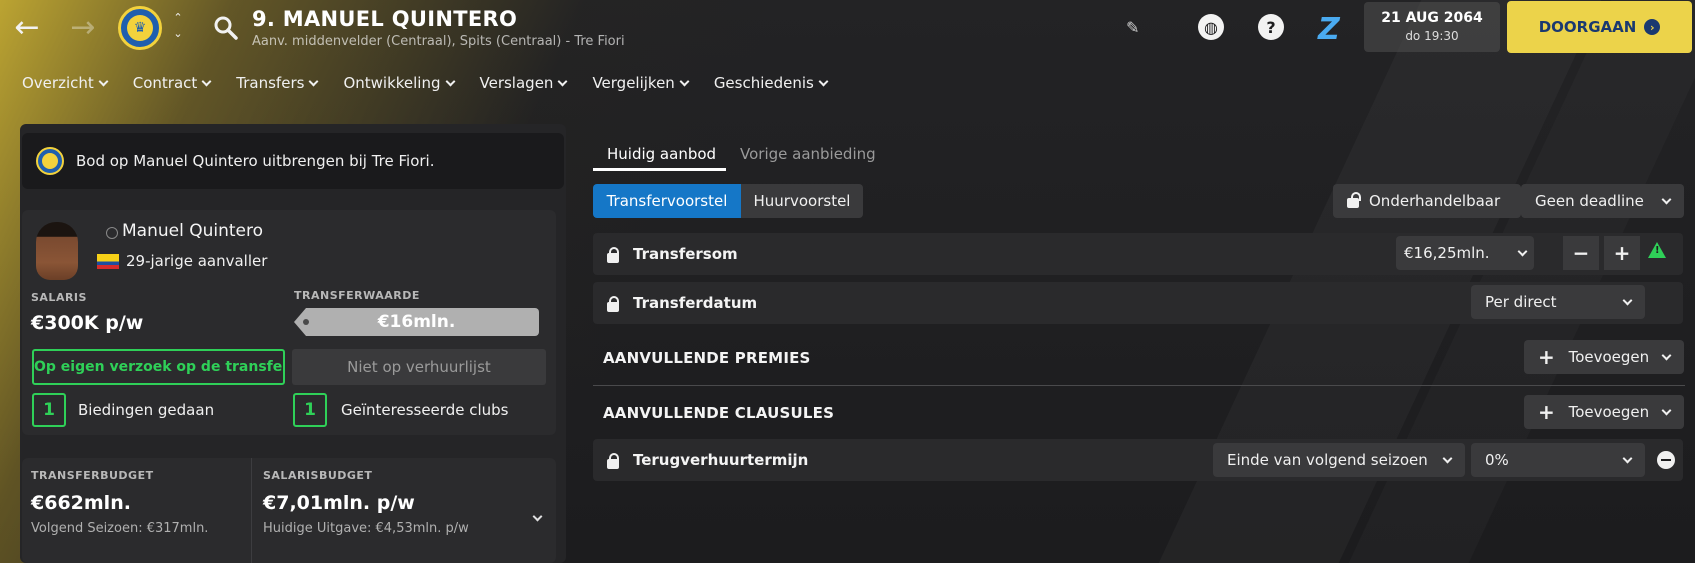  What do you see at coordinates (1497, 460) in the screenshot?
I see `loan-back-percent-value: 0%` at bounding box center [1497, 460].